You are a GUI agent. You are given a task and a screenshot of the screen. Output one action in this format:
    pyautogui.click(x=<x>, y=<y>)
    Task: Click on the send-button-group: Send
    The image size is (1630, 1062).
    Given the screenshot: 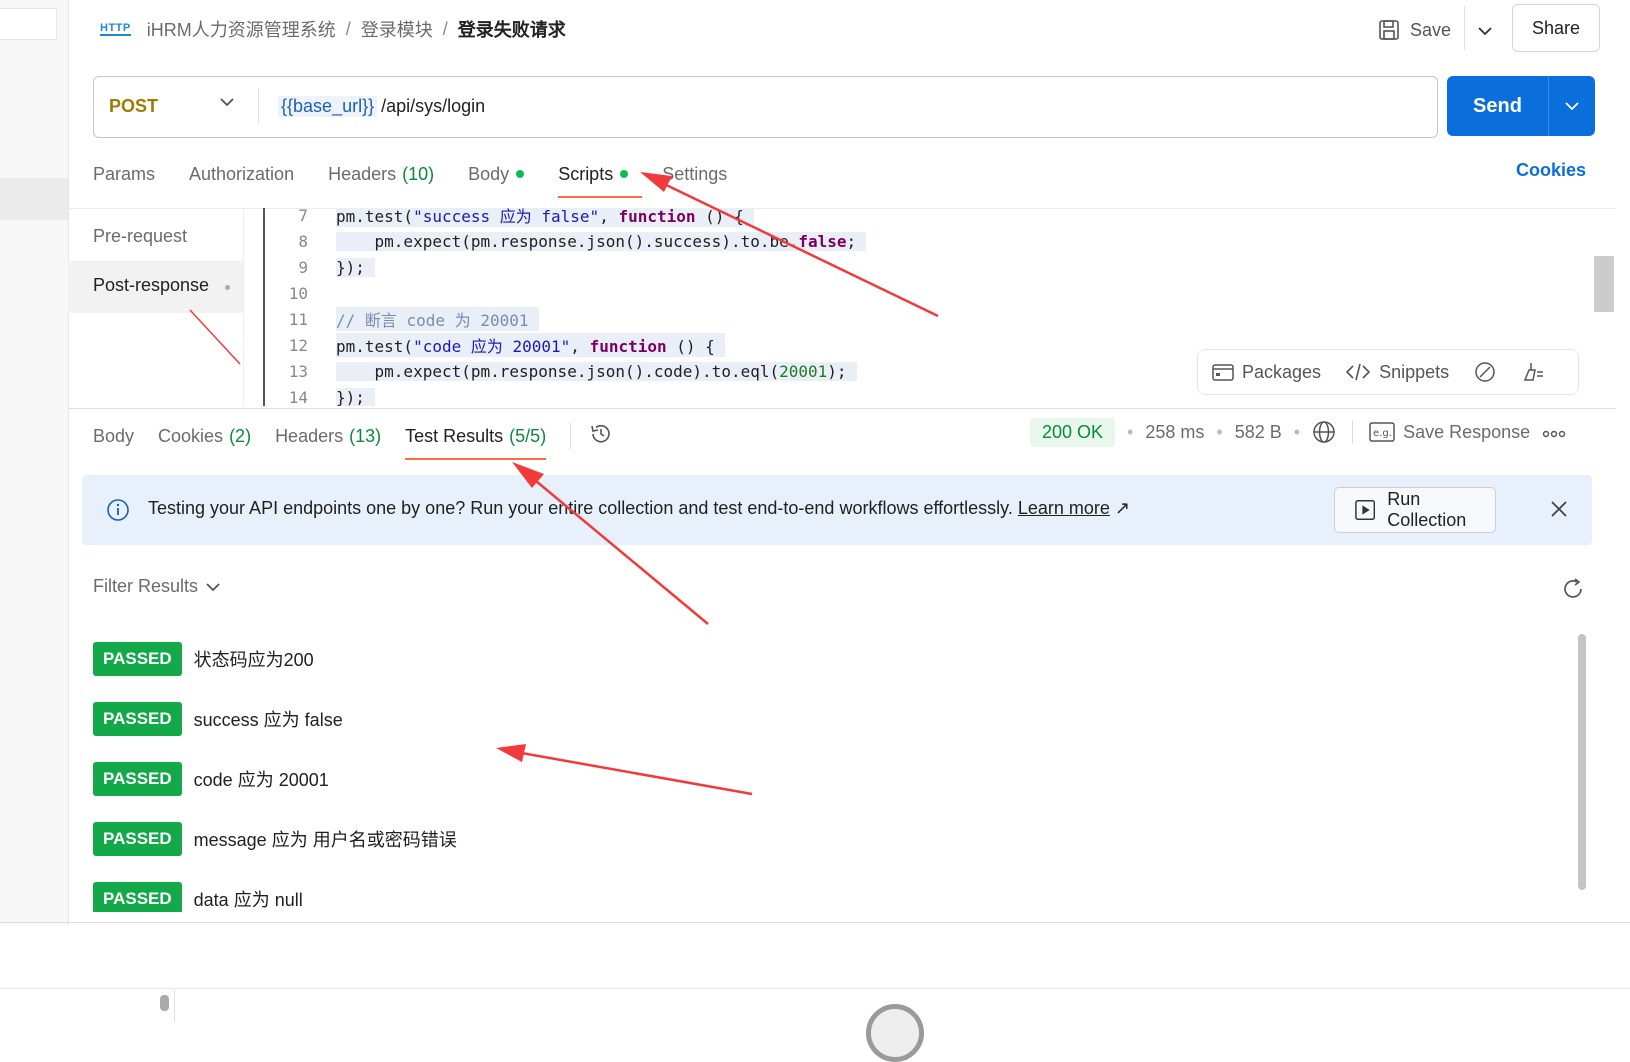 What is the action you would take?
    pyautogui.click(x=1521, y=106)
    